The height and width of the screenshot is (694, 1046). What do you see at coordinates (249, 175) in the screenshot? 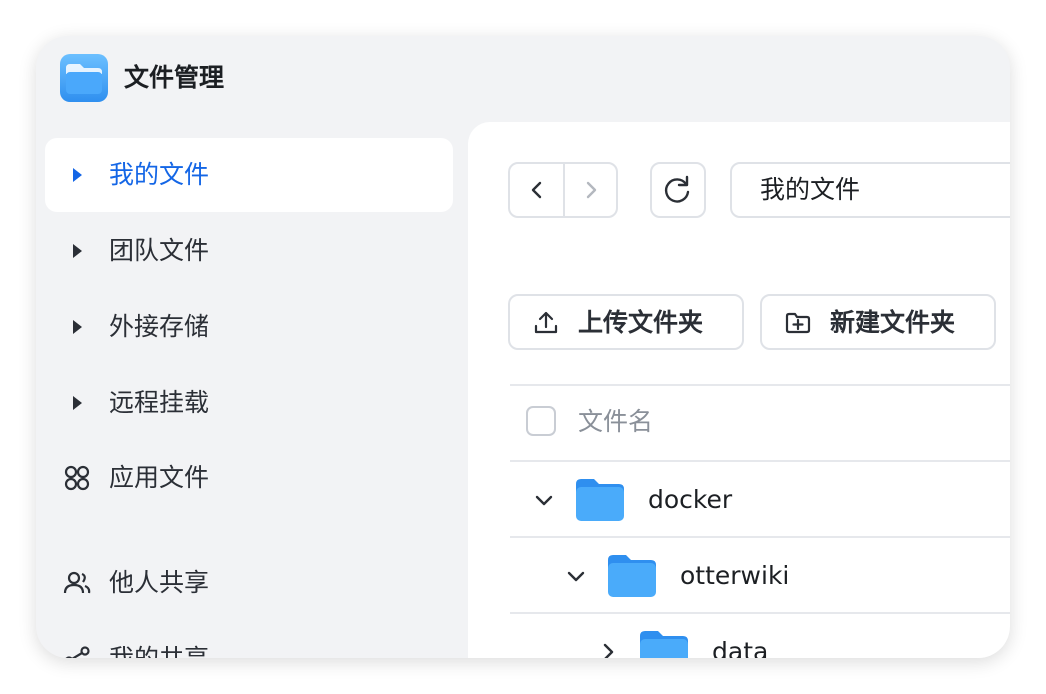
I see `sidebar-item-my-files: 我的文件` at bounding box center [249, 175].